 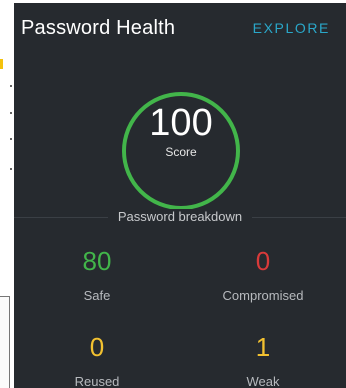 I want to click on stat-label: Safe, so click(x=97, y=295).